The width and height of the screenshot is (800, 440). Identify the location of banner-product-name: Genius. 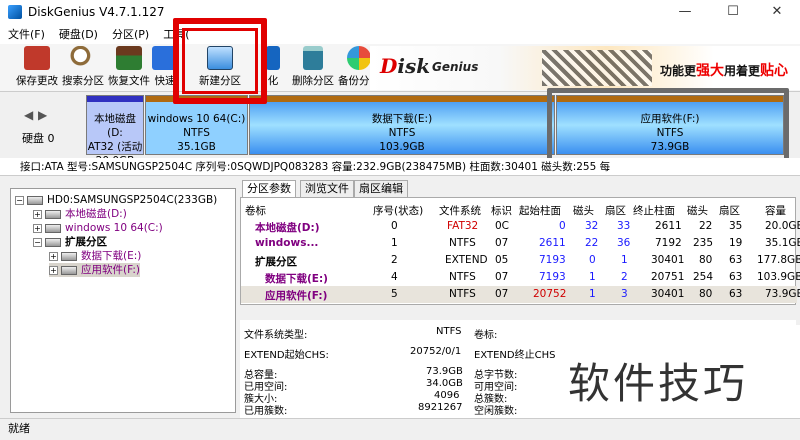
(455, 67).